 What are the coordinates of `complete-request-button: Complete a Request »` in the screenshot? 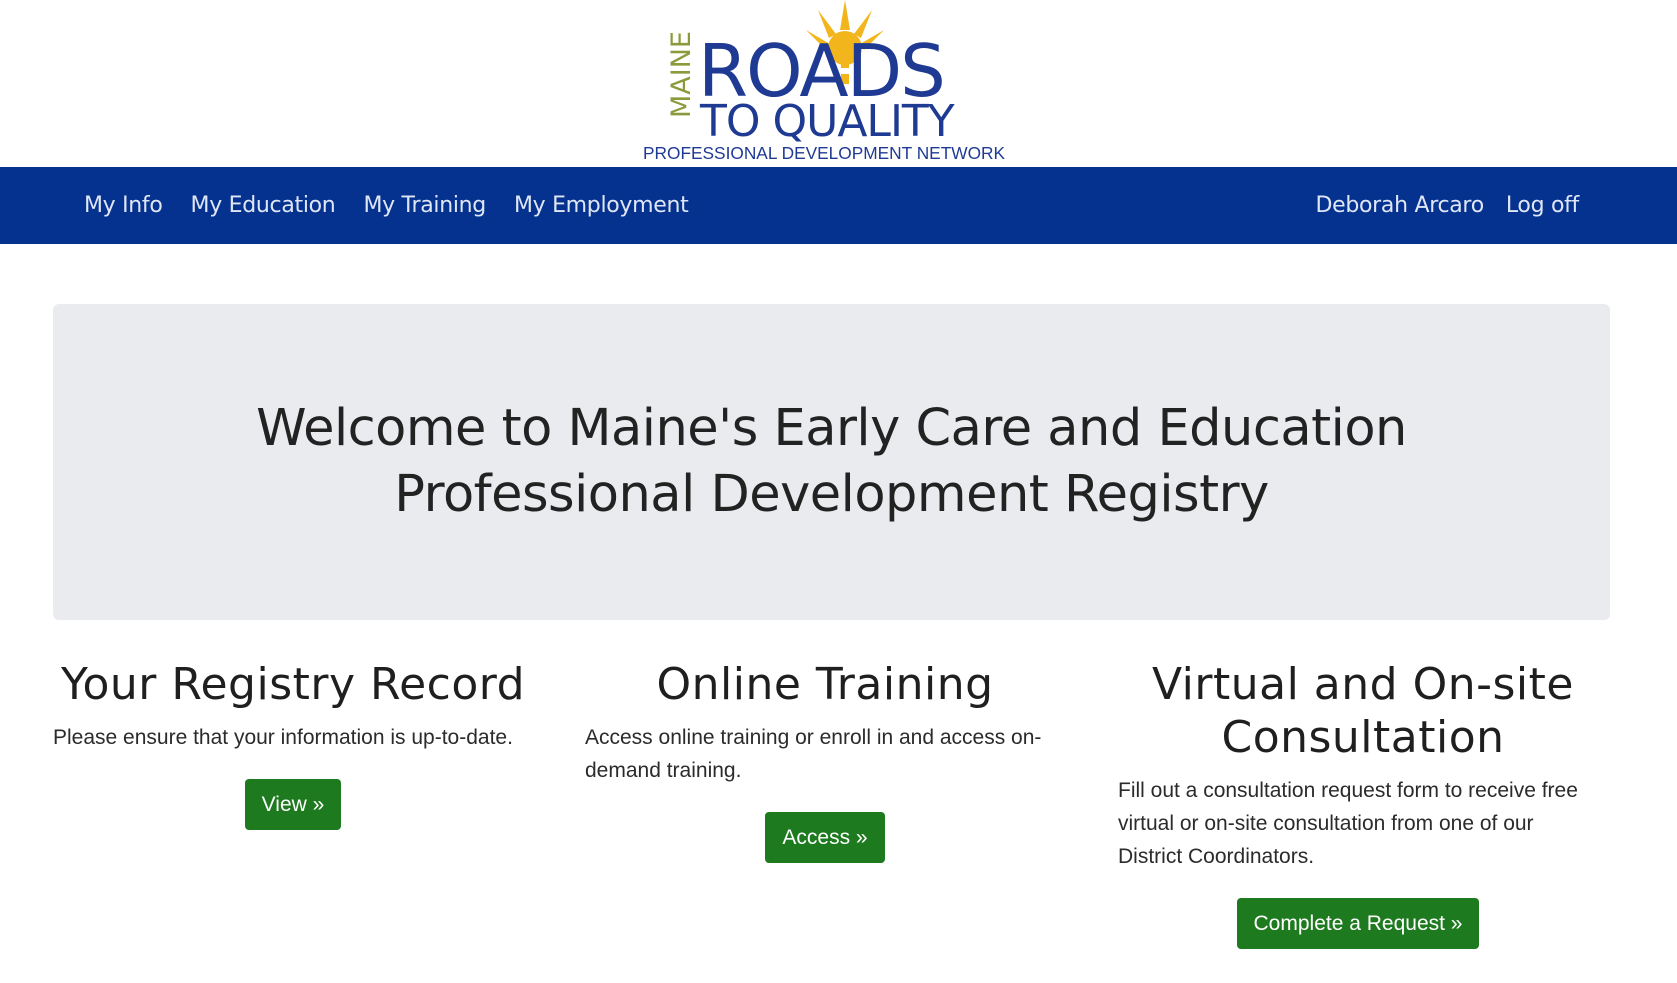 It's located at (1358, 923).